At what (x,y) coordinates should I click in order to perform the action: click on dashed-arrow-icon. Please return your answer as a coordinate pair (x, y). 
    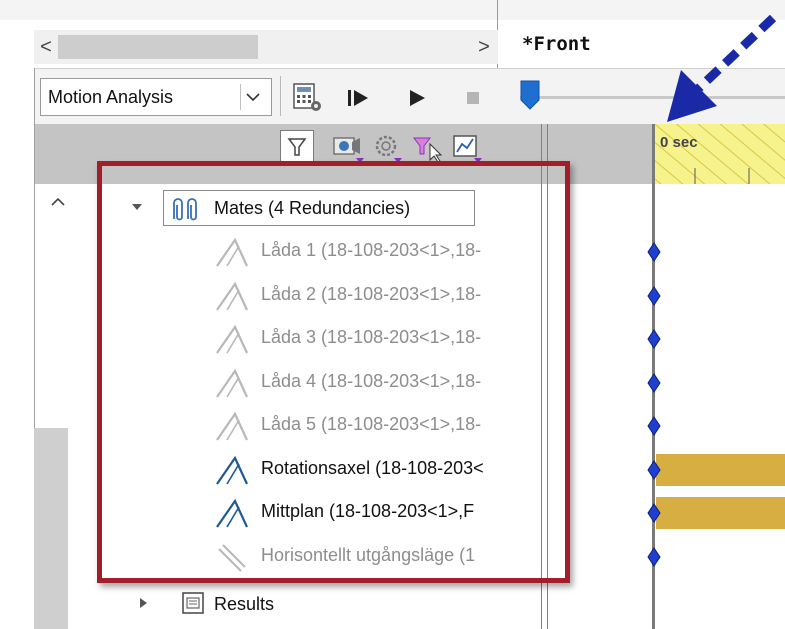
    Looking at the image, I should click on (722, 68).